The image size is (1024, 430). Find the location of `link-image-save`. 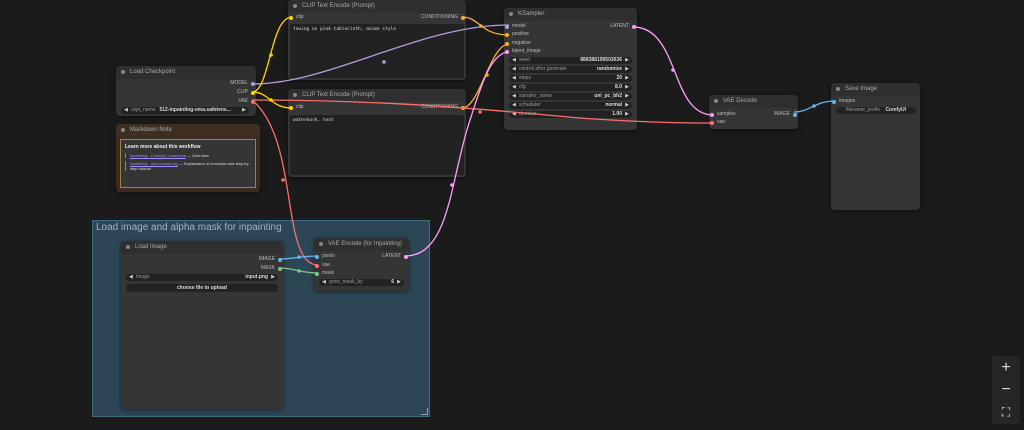

link-image-save is located at coordinates (814, 106).